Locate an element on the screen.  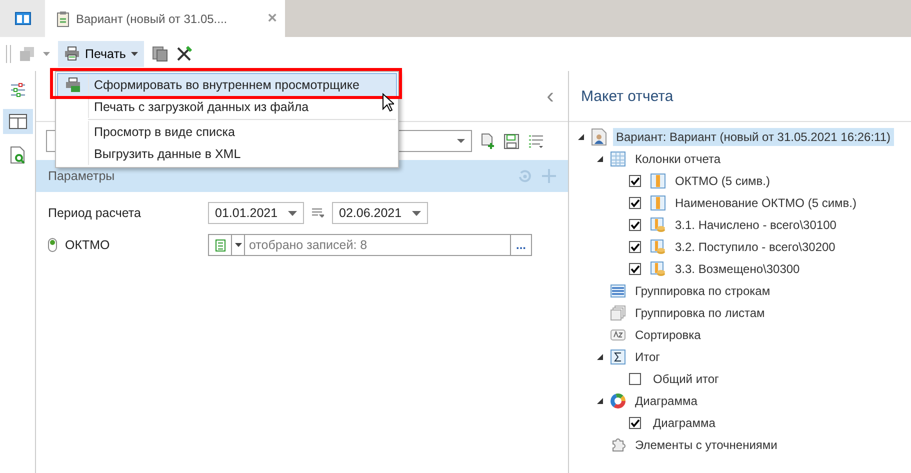
tree-item: Наименование ОКТМО (5 симв.) is located at coordinates (766, 203).